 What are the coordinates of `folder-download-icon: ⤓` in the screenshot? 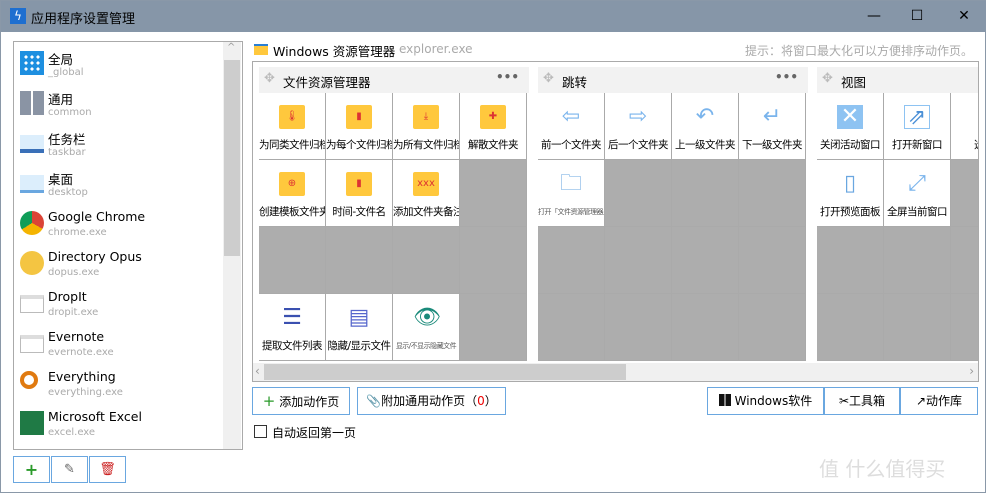 It's located at (426, 117).